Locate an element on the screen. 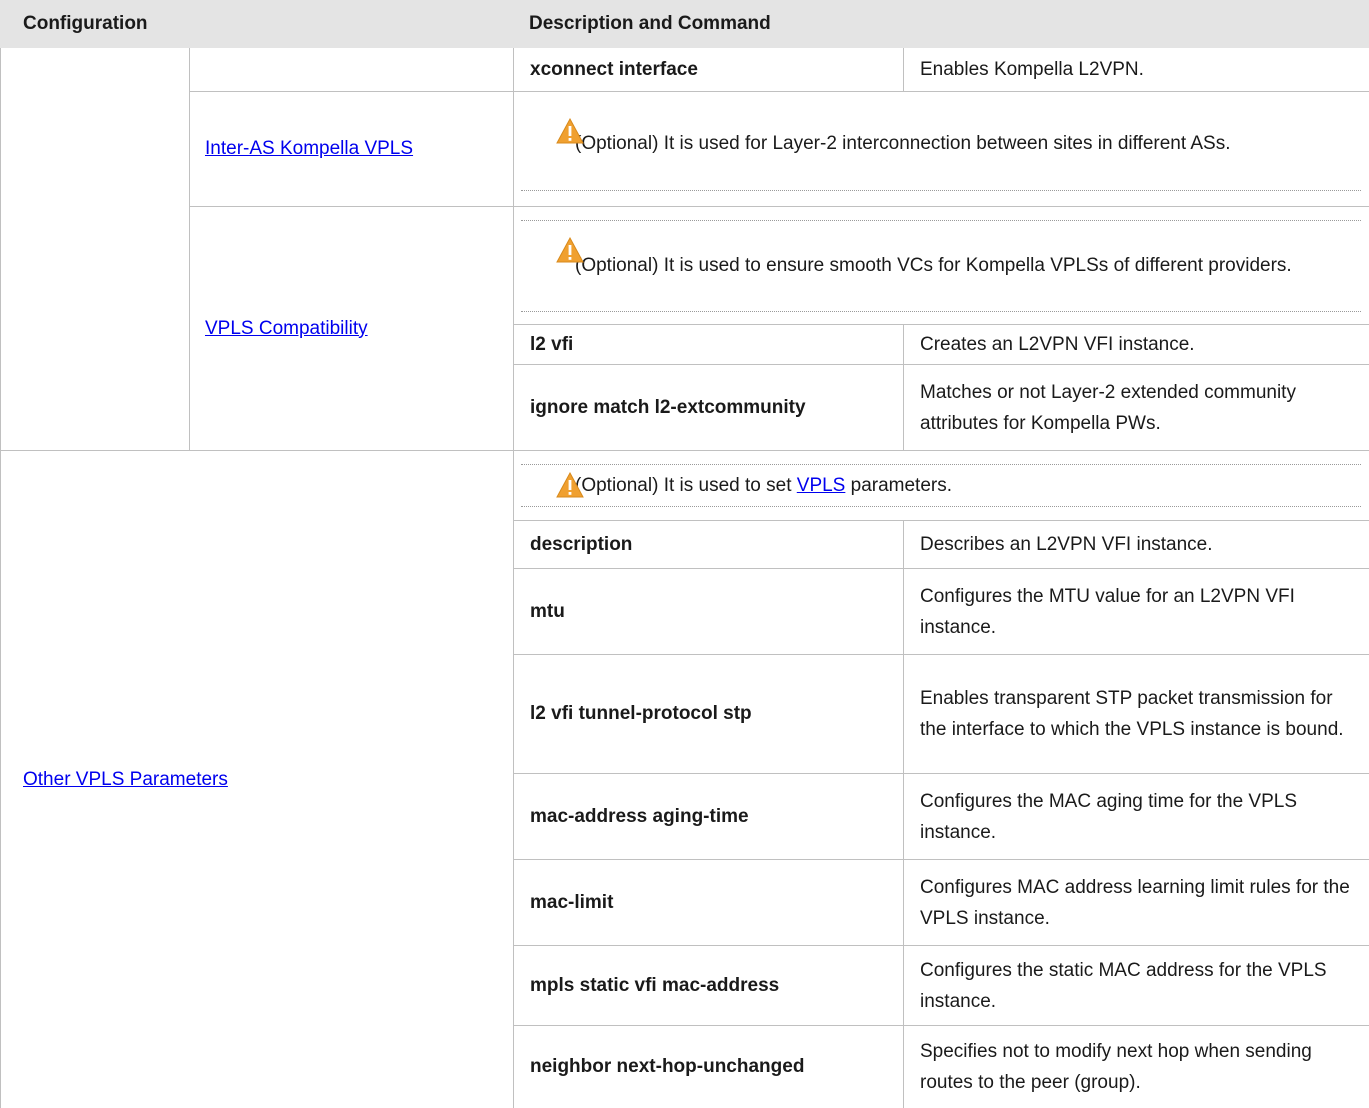 Image resolution: width=1369 pixels, height=1108 pixels. description-description: Describes an L2VPN VFI instance. is located at coordinates (1136, 544).